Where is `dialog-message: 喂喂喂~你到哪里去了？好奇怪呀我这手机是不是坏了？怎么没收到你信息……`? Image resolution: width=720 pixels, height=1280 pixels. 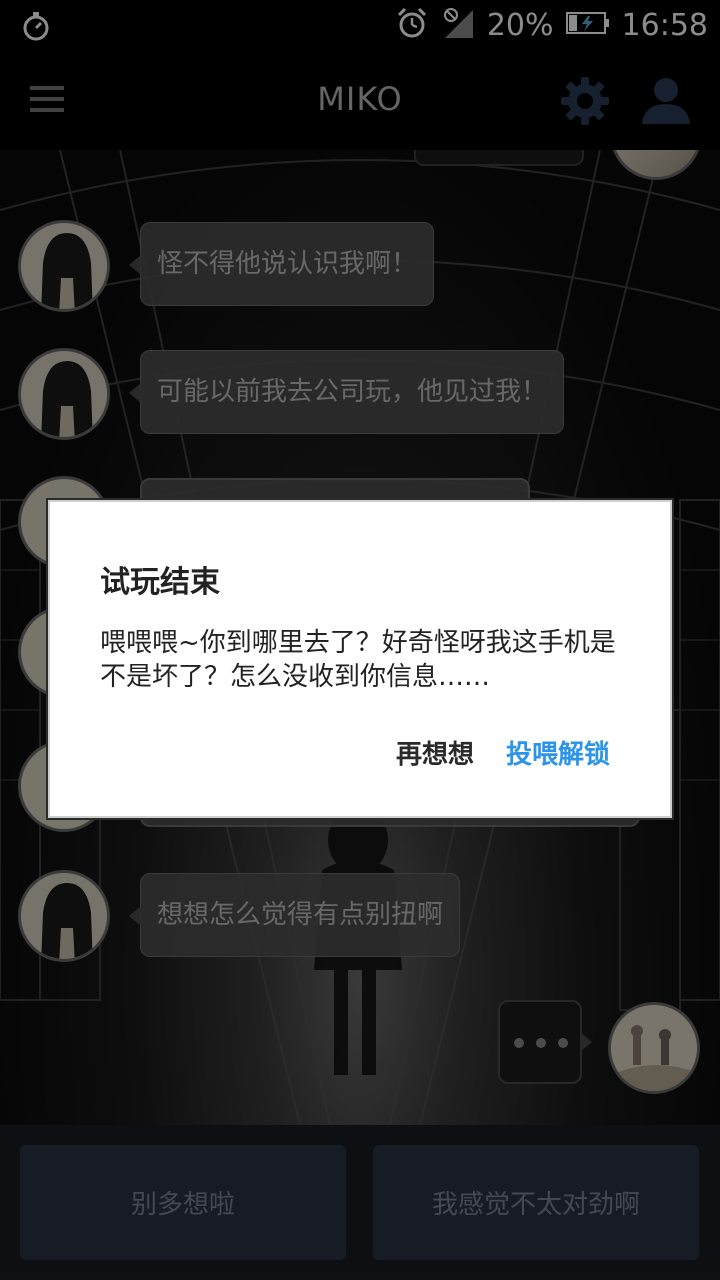 dialog-message: 喂喂喂~你到哪里去了？好奇怪呀我这手机是不是坏了？怎么没收到你信息…… is located at coordinates (358, 660).